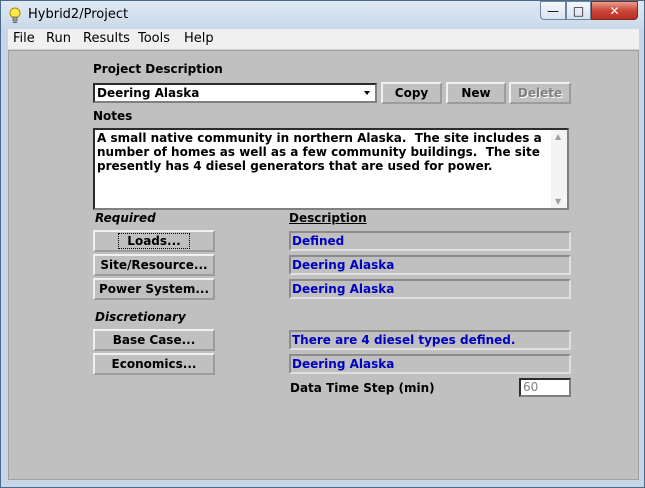  Describe the element at coordinates (58, 38) in the screenshot. I see `menu-run: Run` at that location.